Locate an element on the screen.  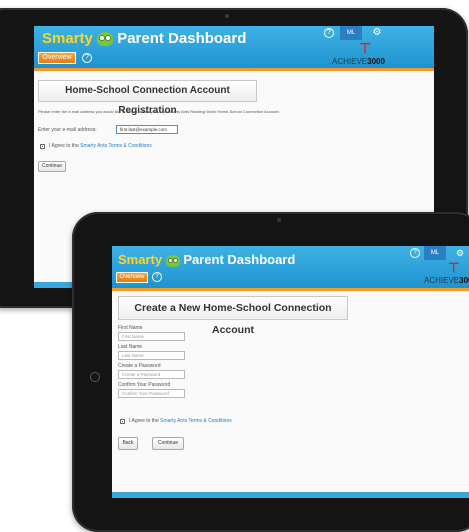
help-icon-front: ? is located at coordinates (157, 277).